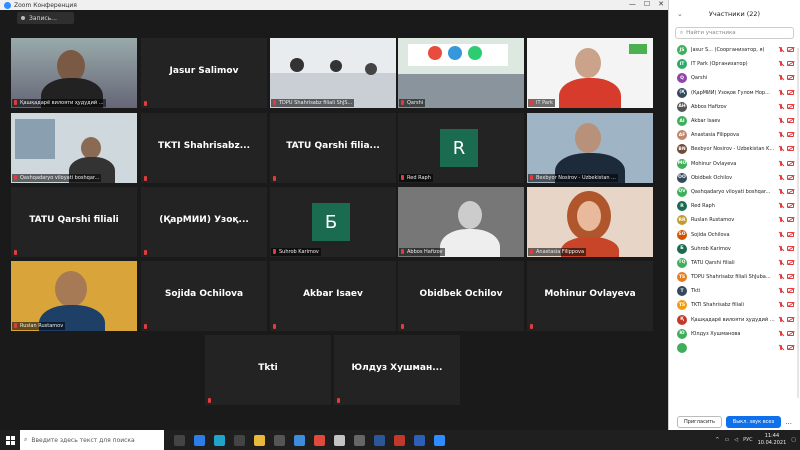 The image size is (800, 450). I want to click on close-button: ✕, so click(661, 4).